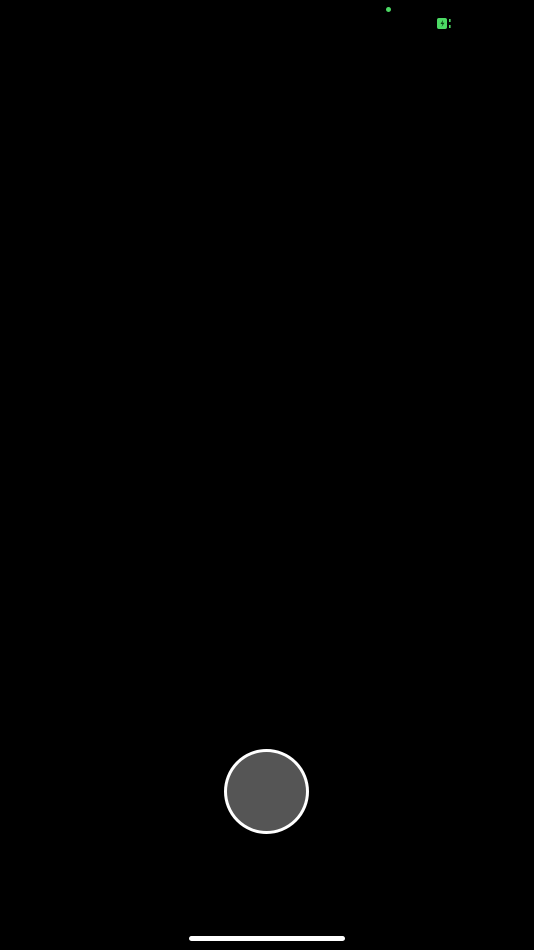 The image size is (534, 950). I want to click on home-indicator, so click(267, 938).